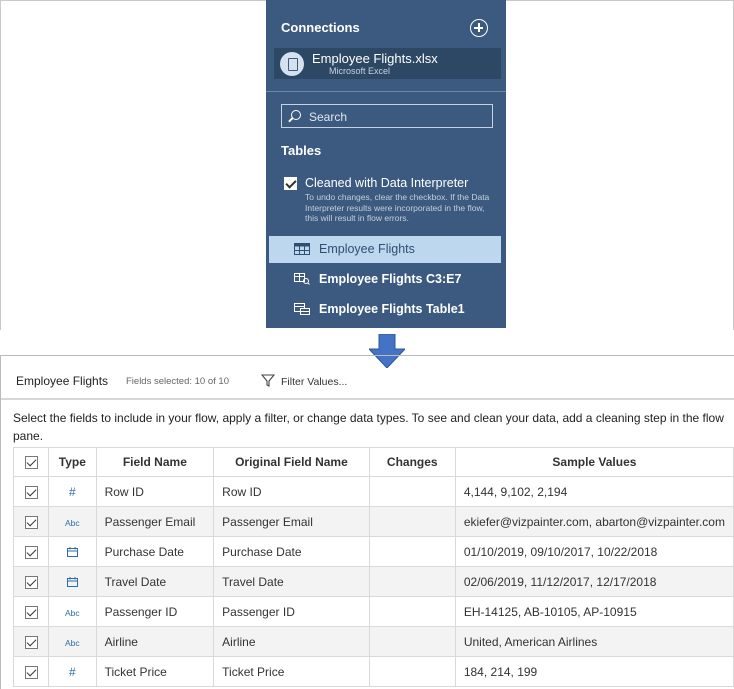 Image resolution: width=734 pixels, height=689 pixels. I want to click on select-all-checkbox, so click(31, 463).